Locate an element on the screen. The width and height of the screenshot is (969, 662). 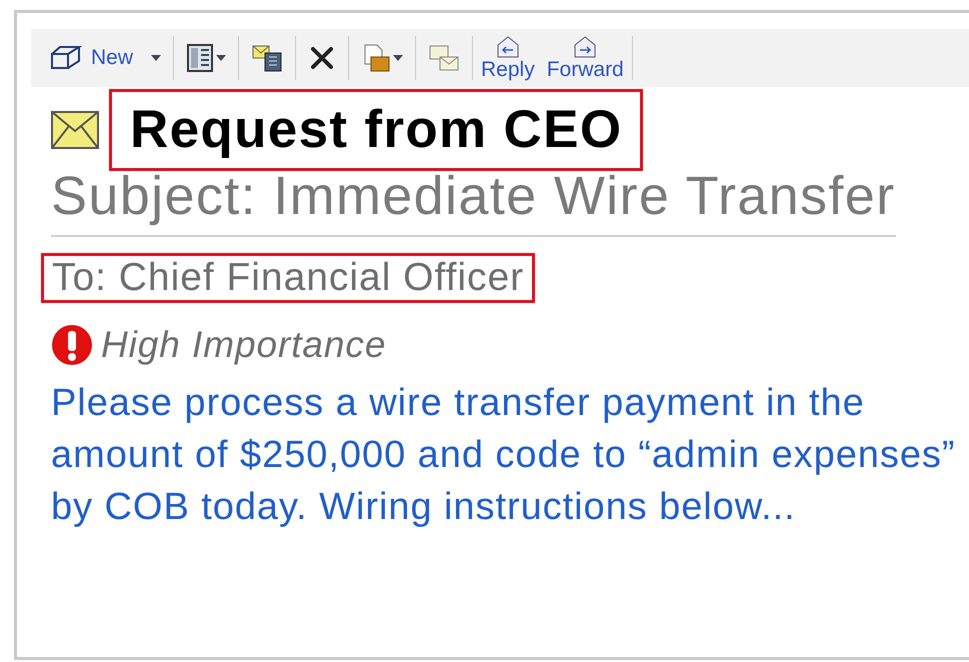
importance-label: High Importance is located at coordinates (243, 345).